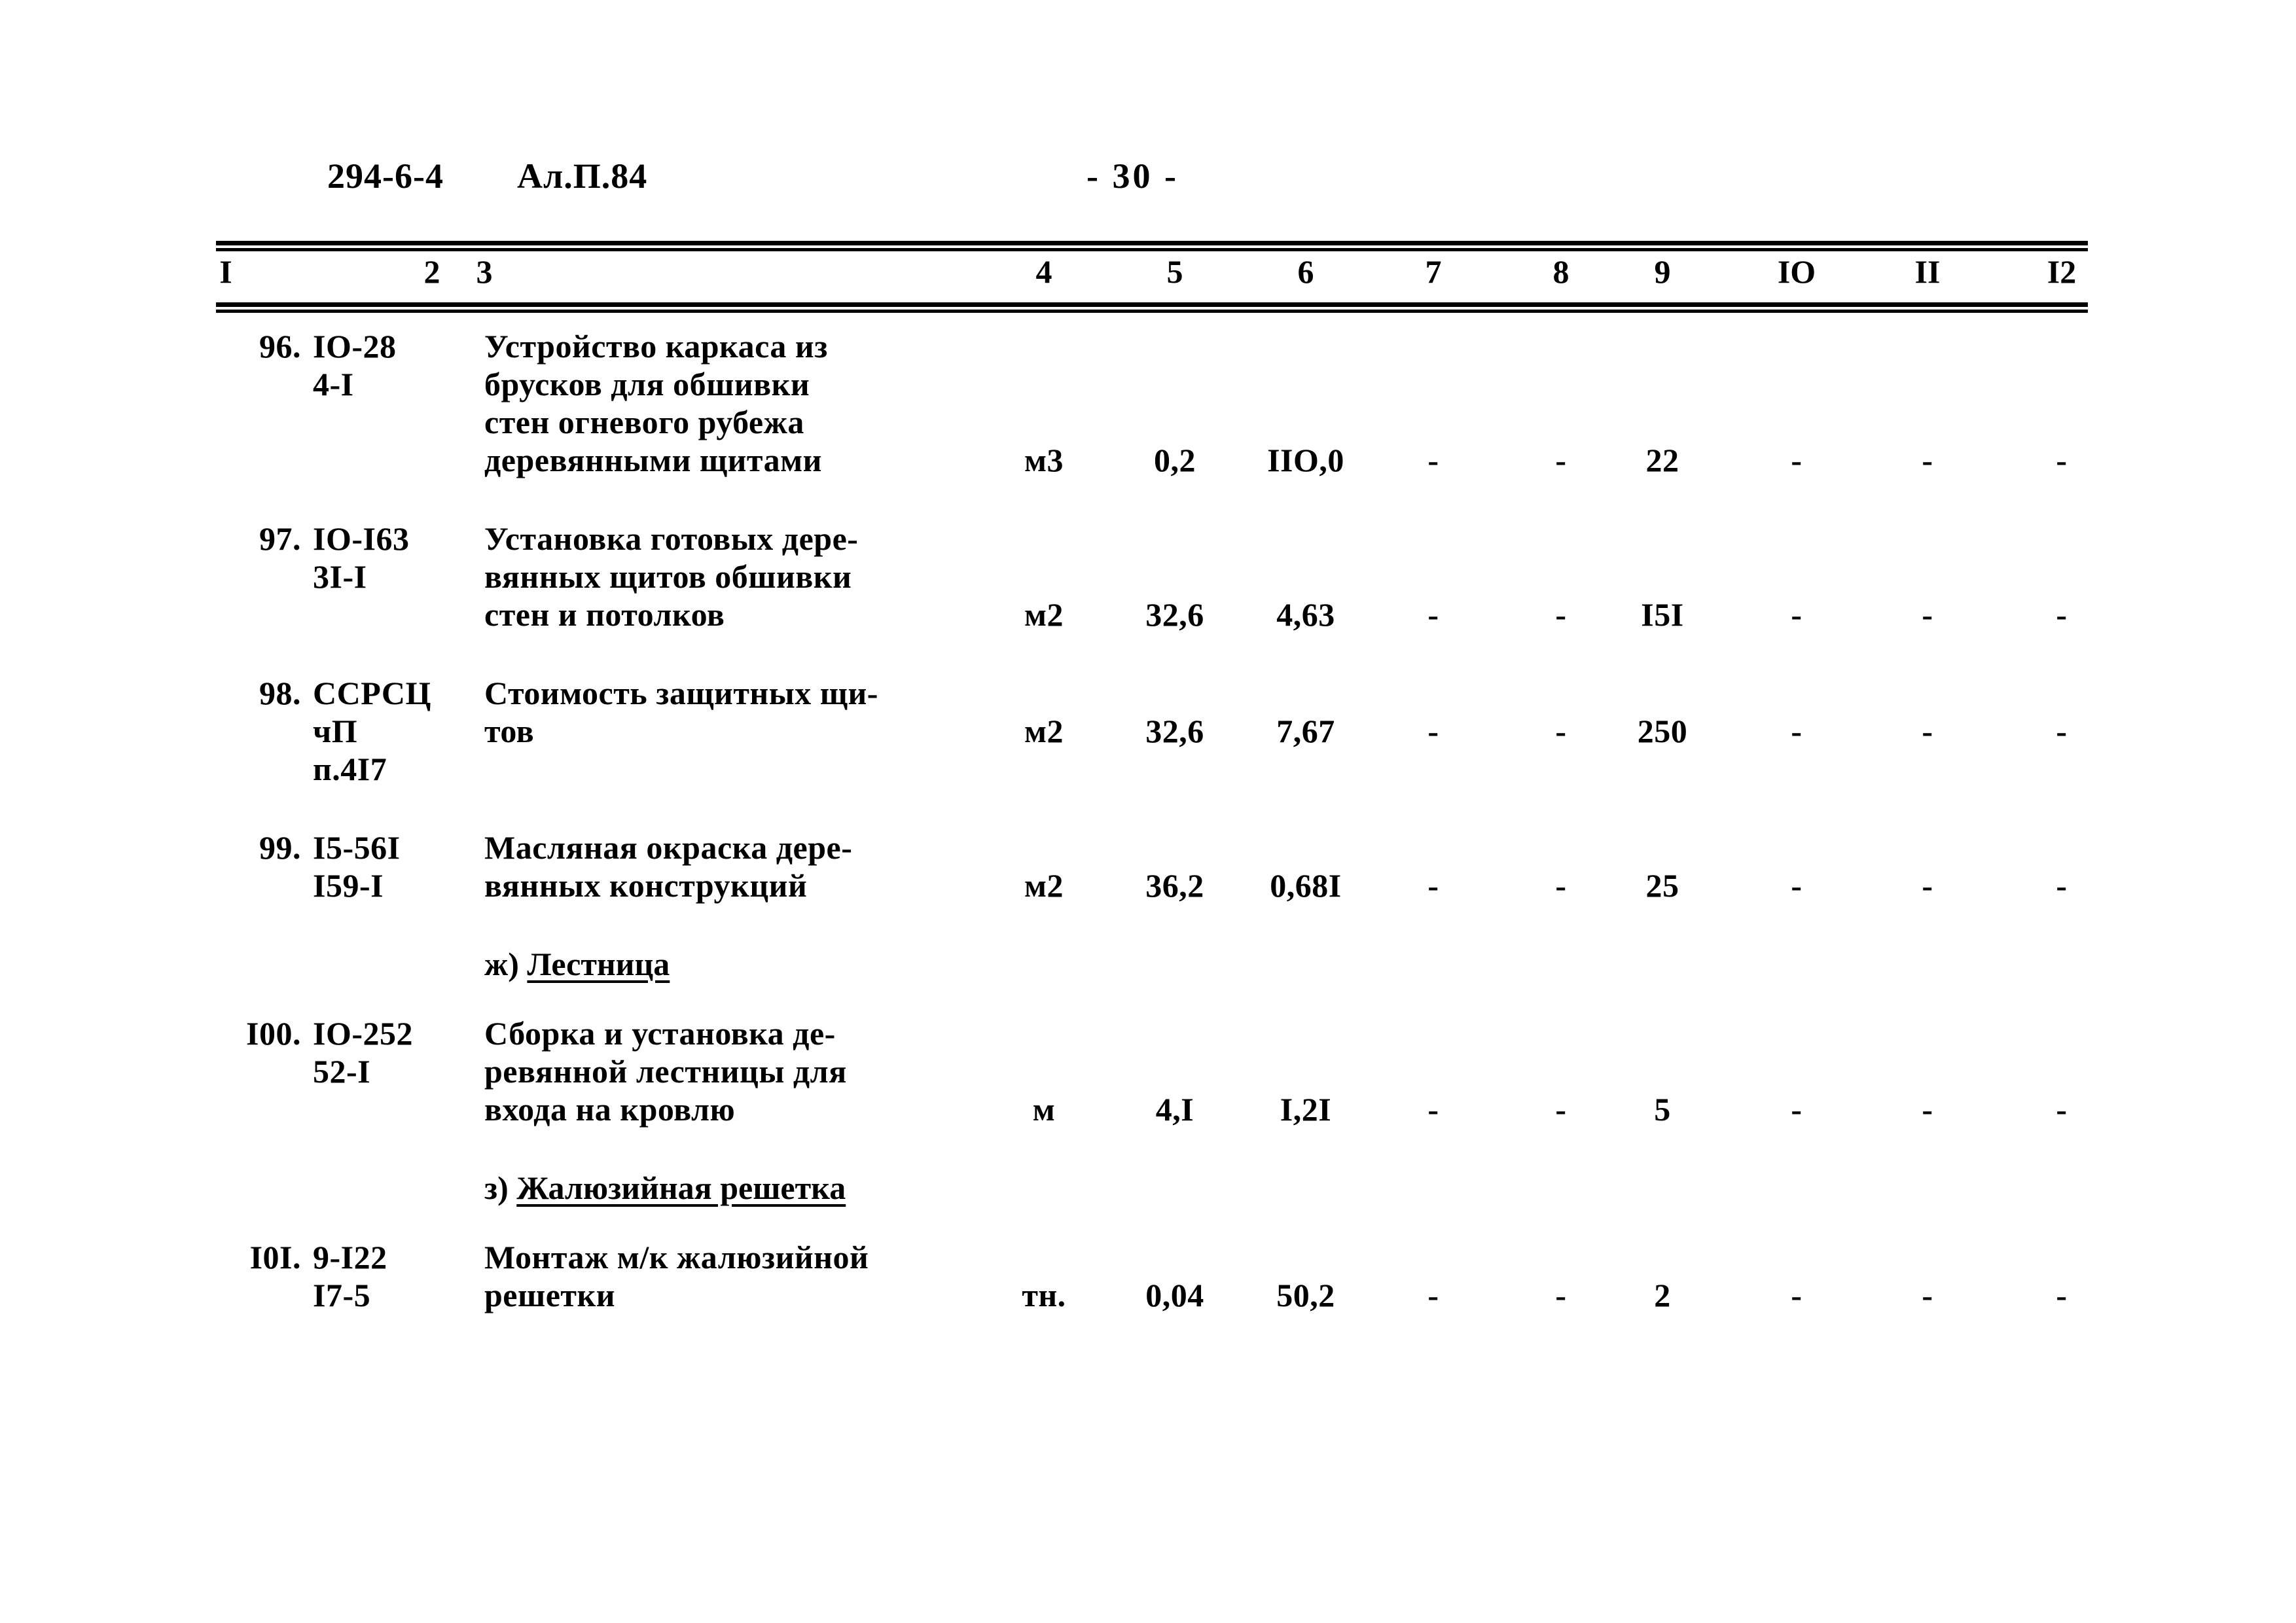 The width and height of the screenshot is (2296, 1623). Describe the element at coordinates (1174, 1109) in the screenshot. I see `cell-quantity: 4,I` at that location.